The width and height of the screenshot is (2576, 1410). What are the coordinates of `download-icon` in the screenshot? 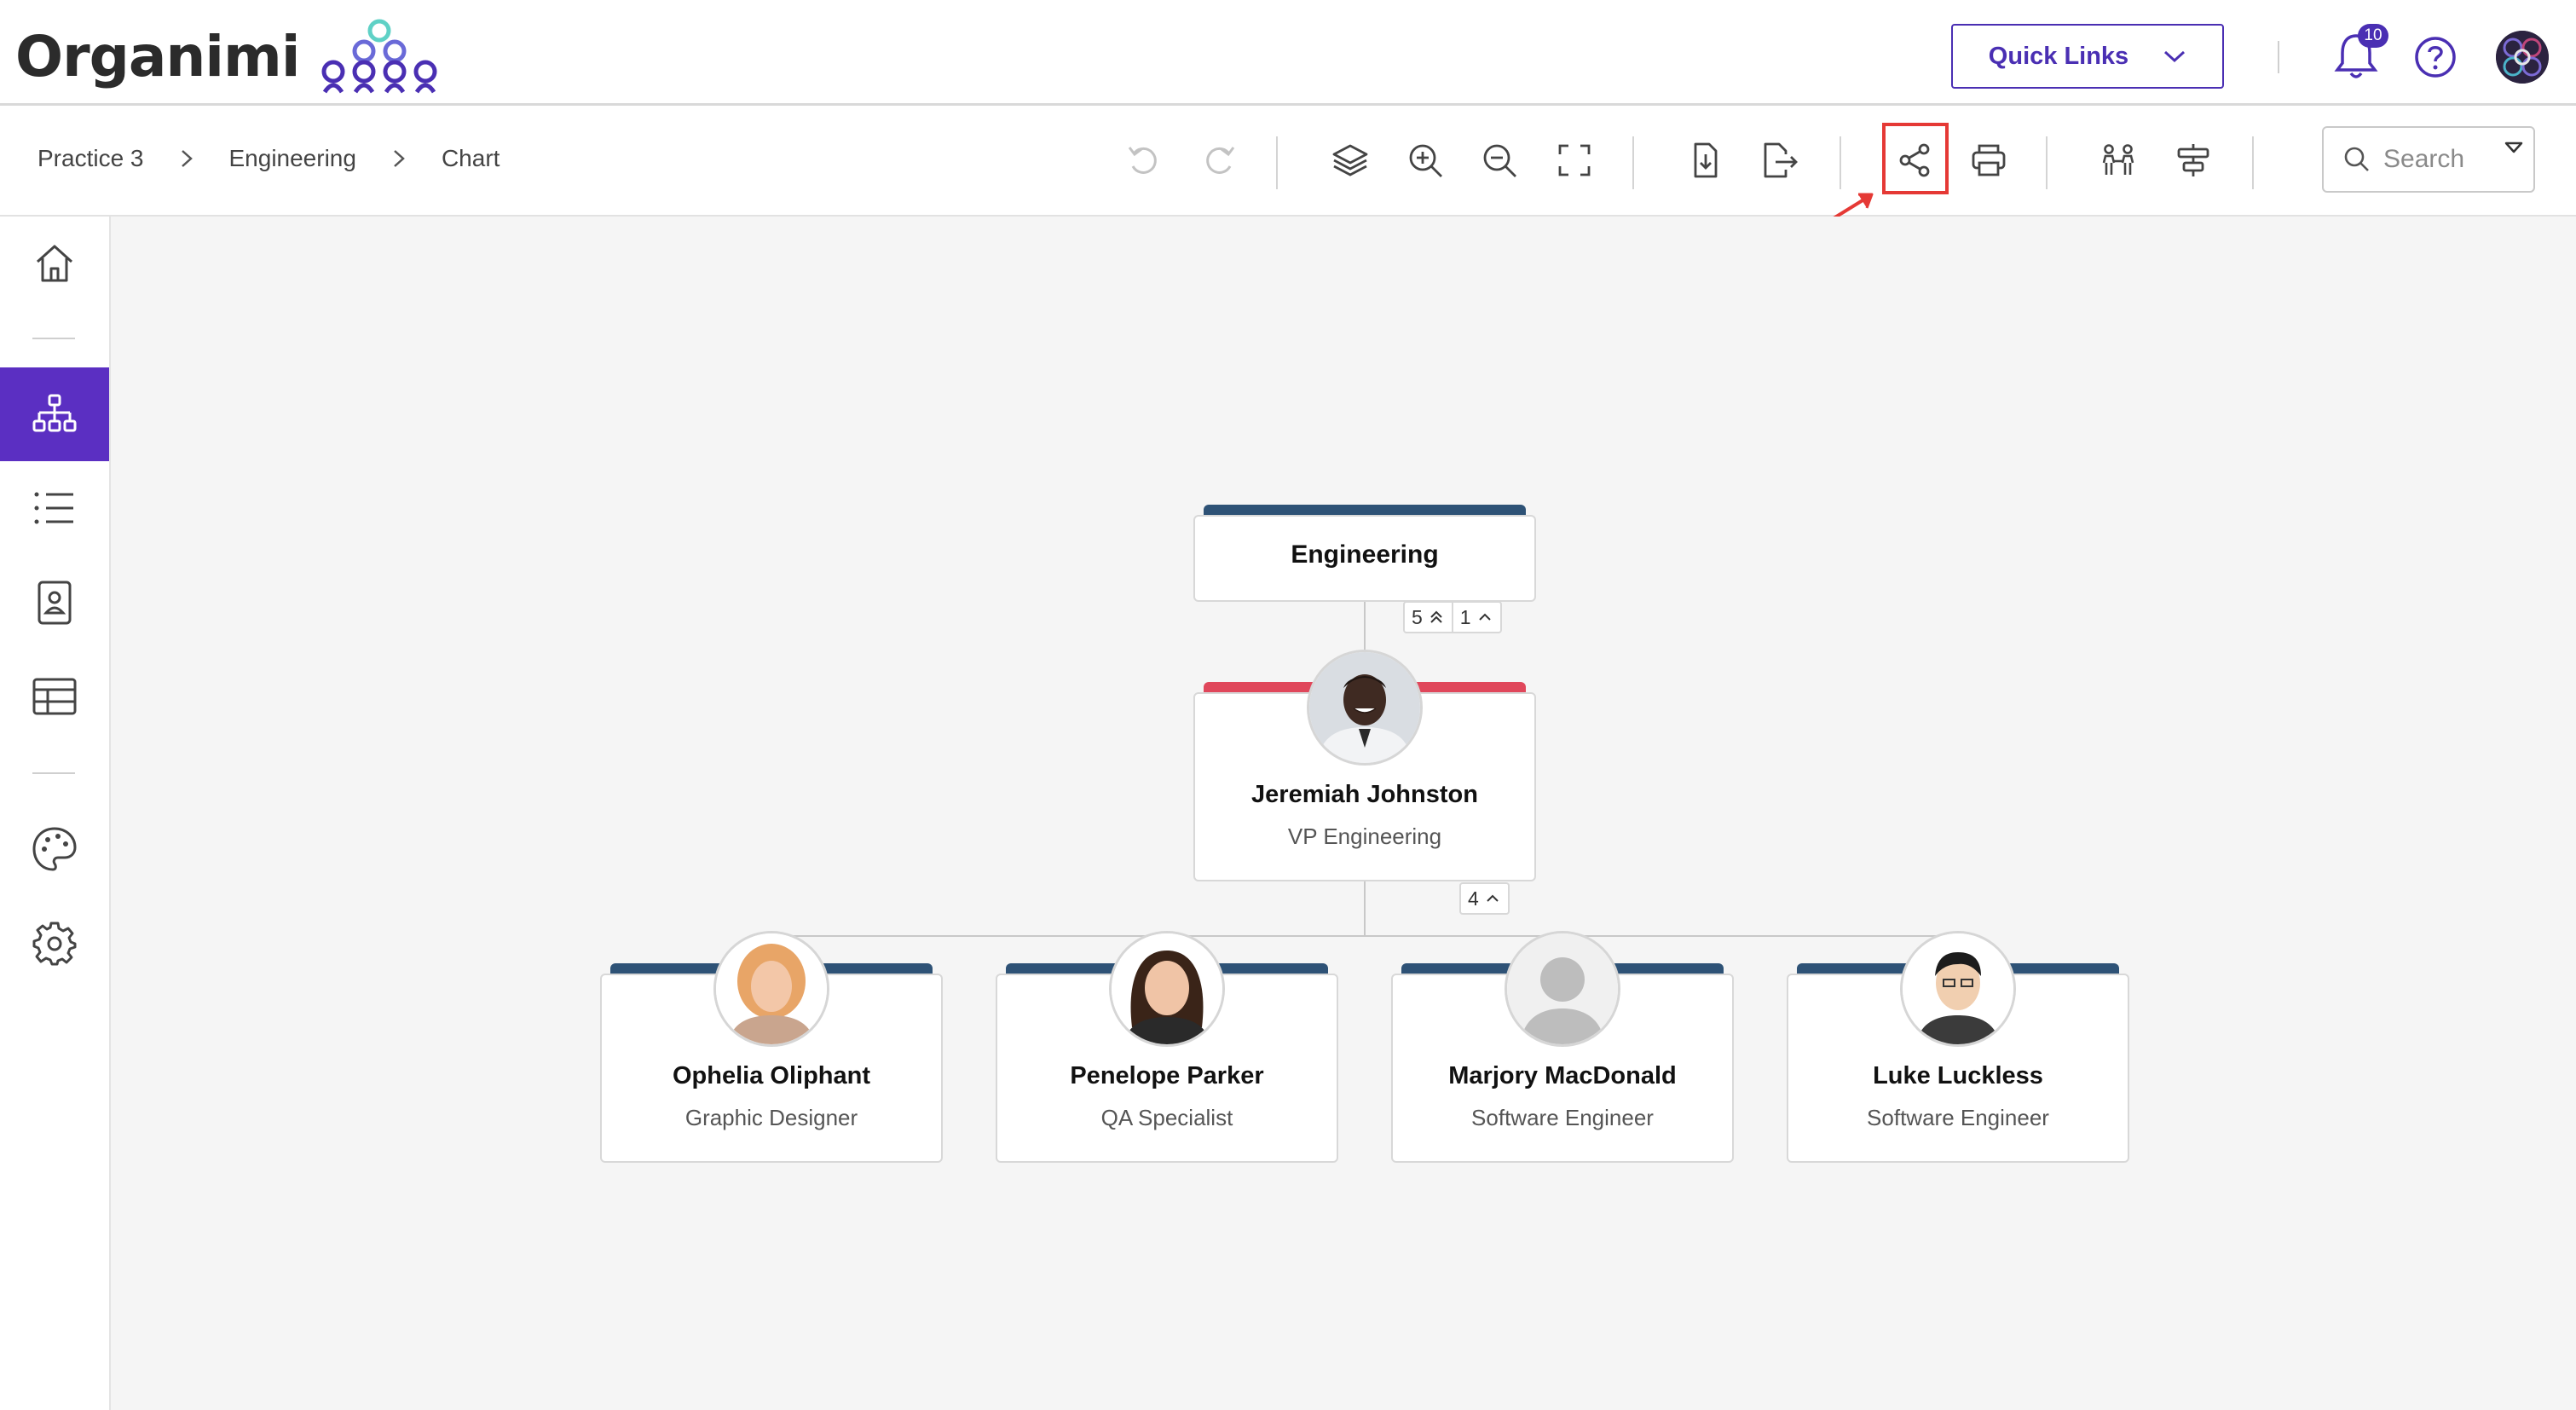 It's located at (1706, 160).